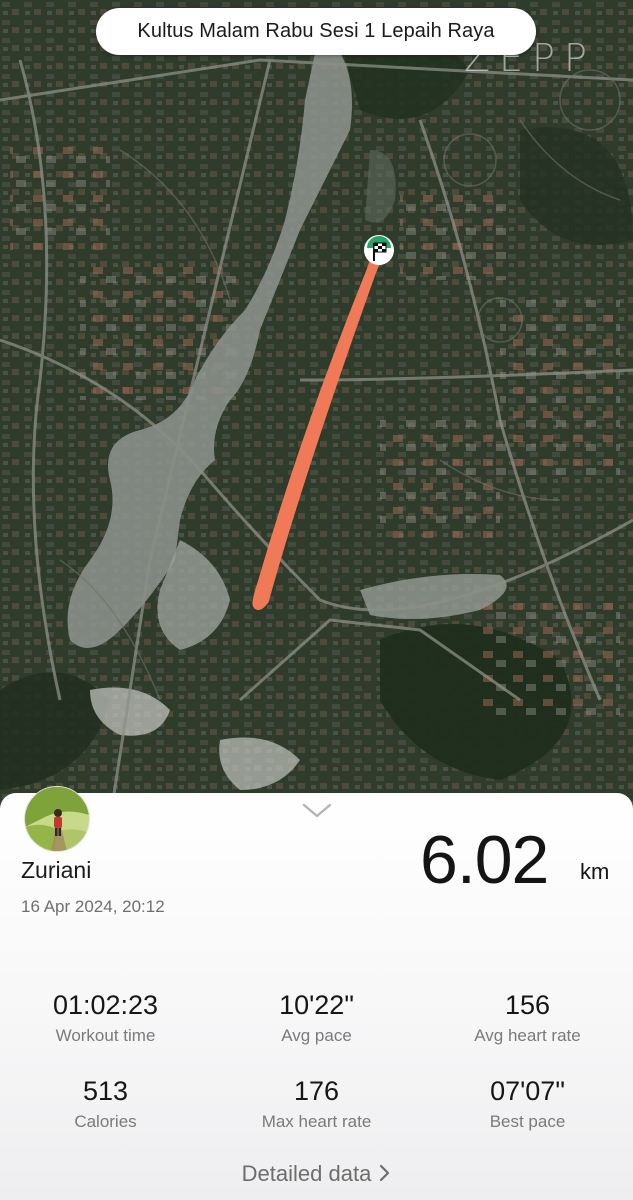  Describe the element at coordinates (316, 1005) in the screenshot. I see `stat-value: 10'22"` at that location.